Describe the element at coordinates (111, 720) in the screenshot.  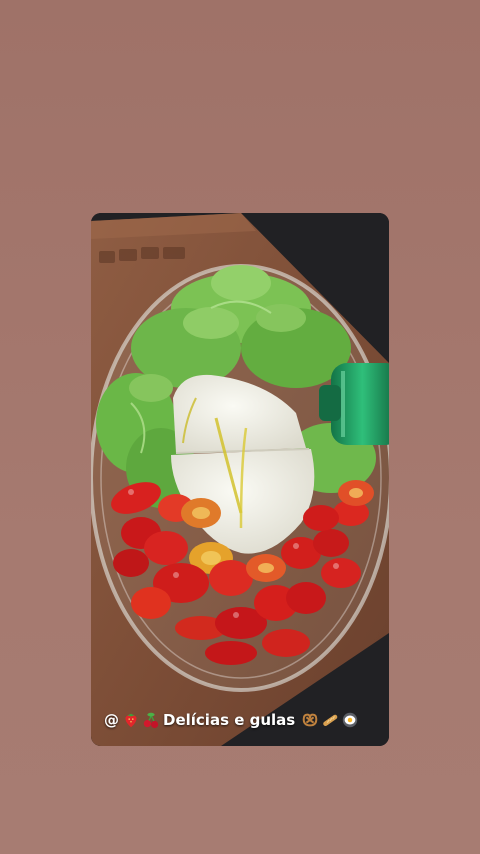
I see `caption-at-symbol: @` at that location.